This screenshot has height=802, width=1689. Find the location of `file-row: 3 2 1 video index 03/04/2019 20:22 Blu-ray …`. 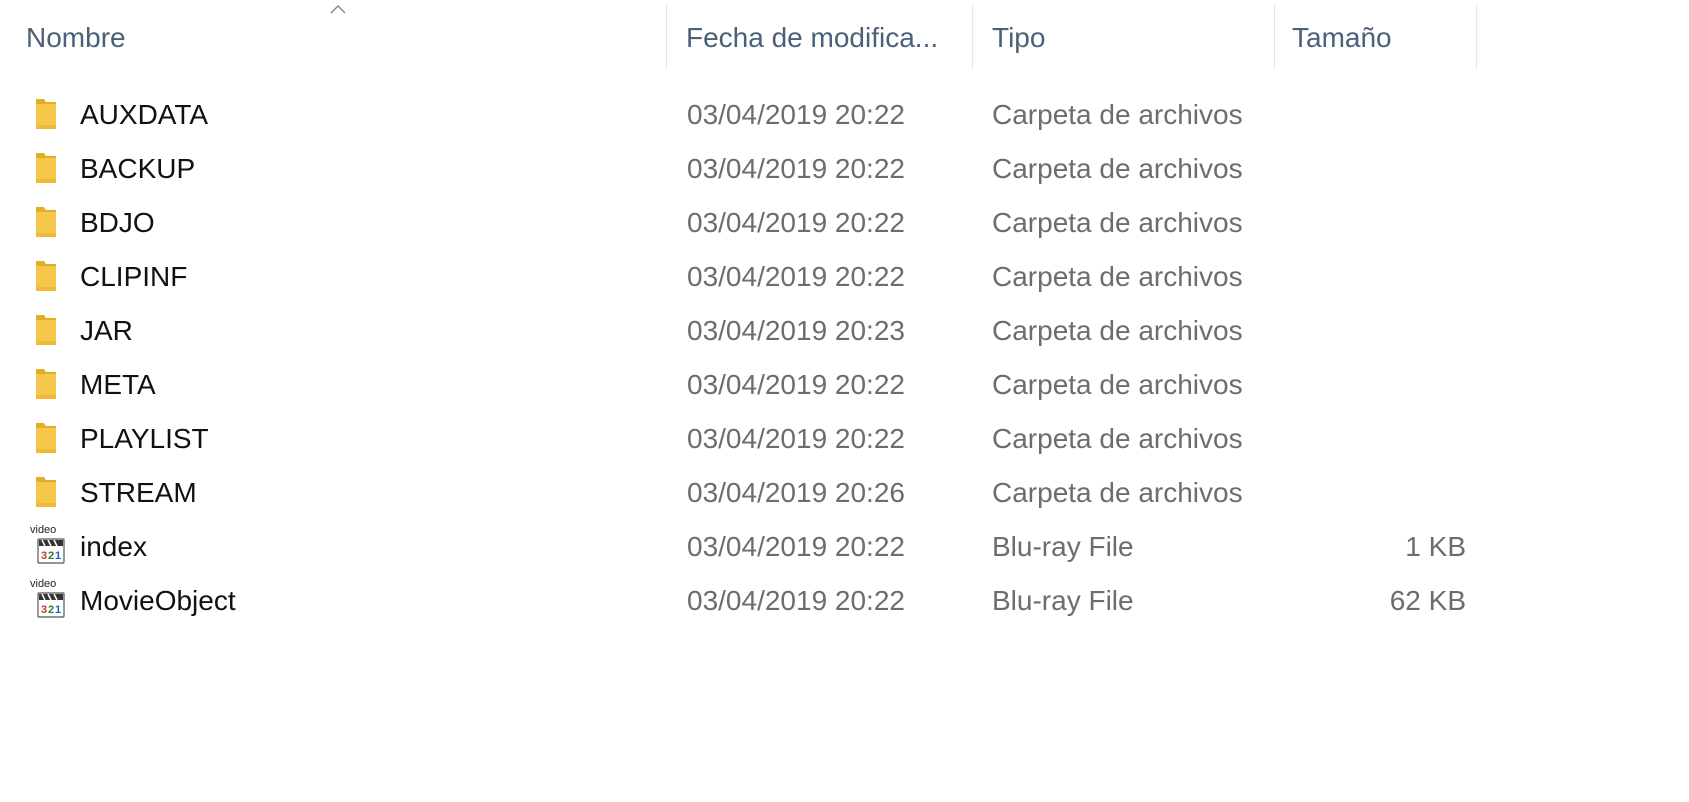

file-row: 3 2 1 video index 03/04/2019 20:22 Blu-ray … is located at coordinates (844, 547).